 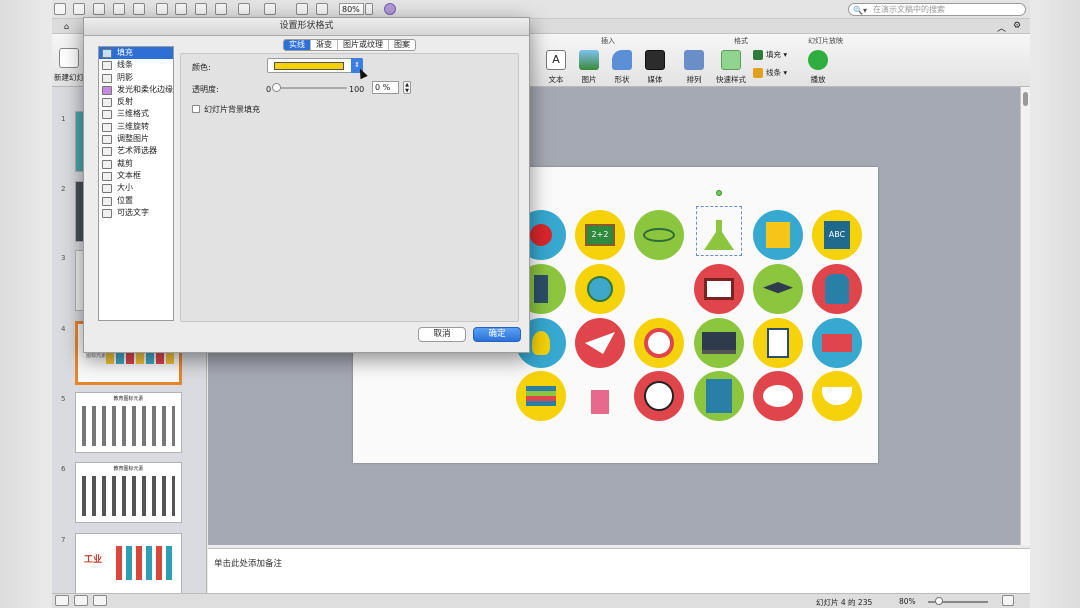 I want to click on ok-button: 确定, so click(x=497, y=334).